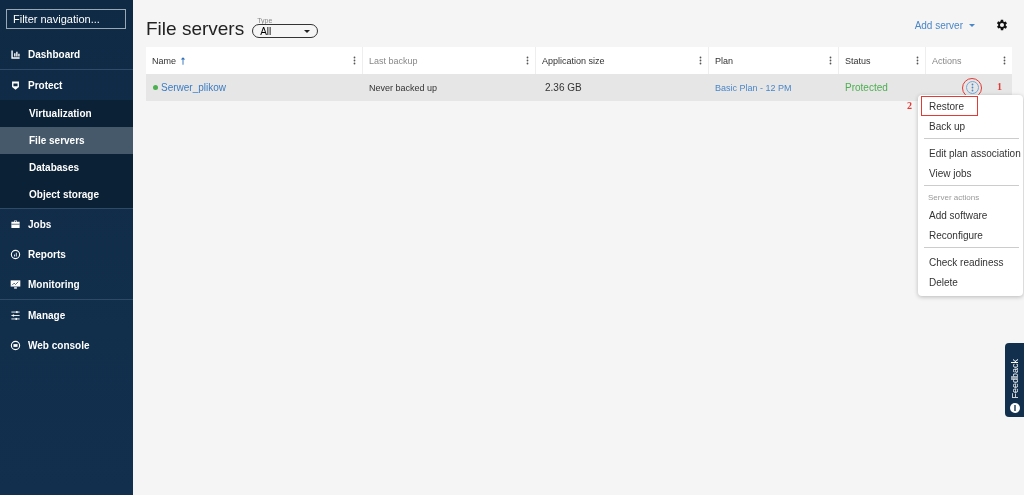  What do you see at coordinates (999, 86) in the screenshot?
I see `step-number: 1` at bounding box center [999, 86].